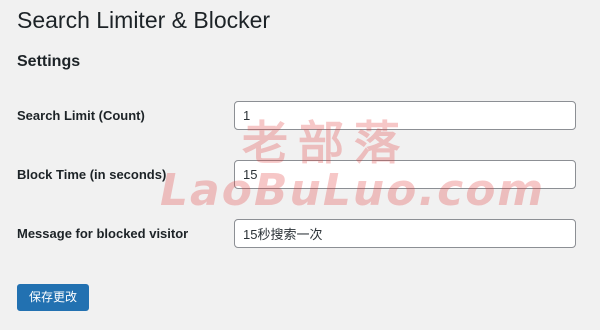 Image resolution: width=600 pixels, height=330 pixels. What do you see at coordinates (103, 233) in the screenshot?
I see `blocked-message-label: Message for blocked visitor` at bounding box center [103, 233].